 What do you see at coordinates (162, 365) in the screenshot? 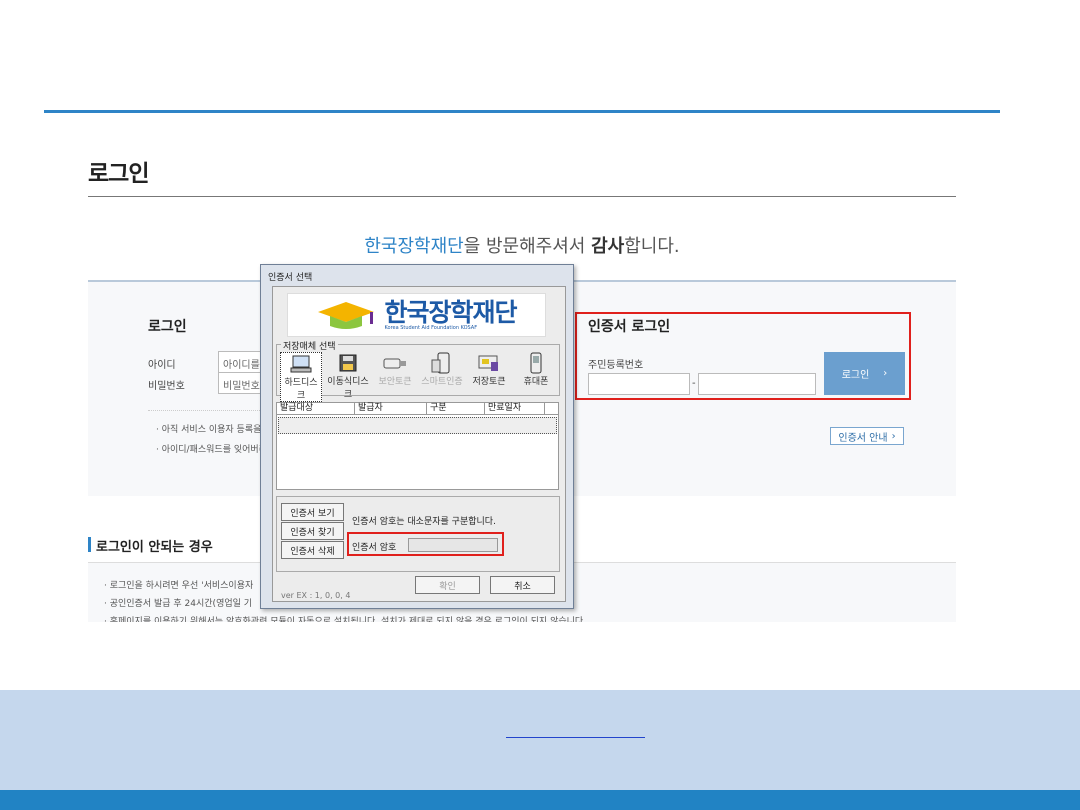
I see `id-label: 아이디` at bounding box center [162, 365].